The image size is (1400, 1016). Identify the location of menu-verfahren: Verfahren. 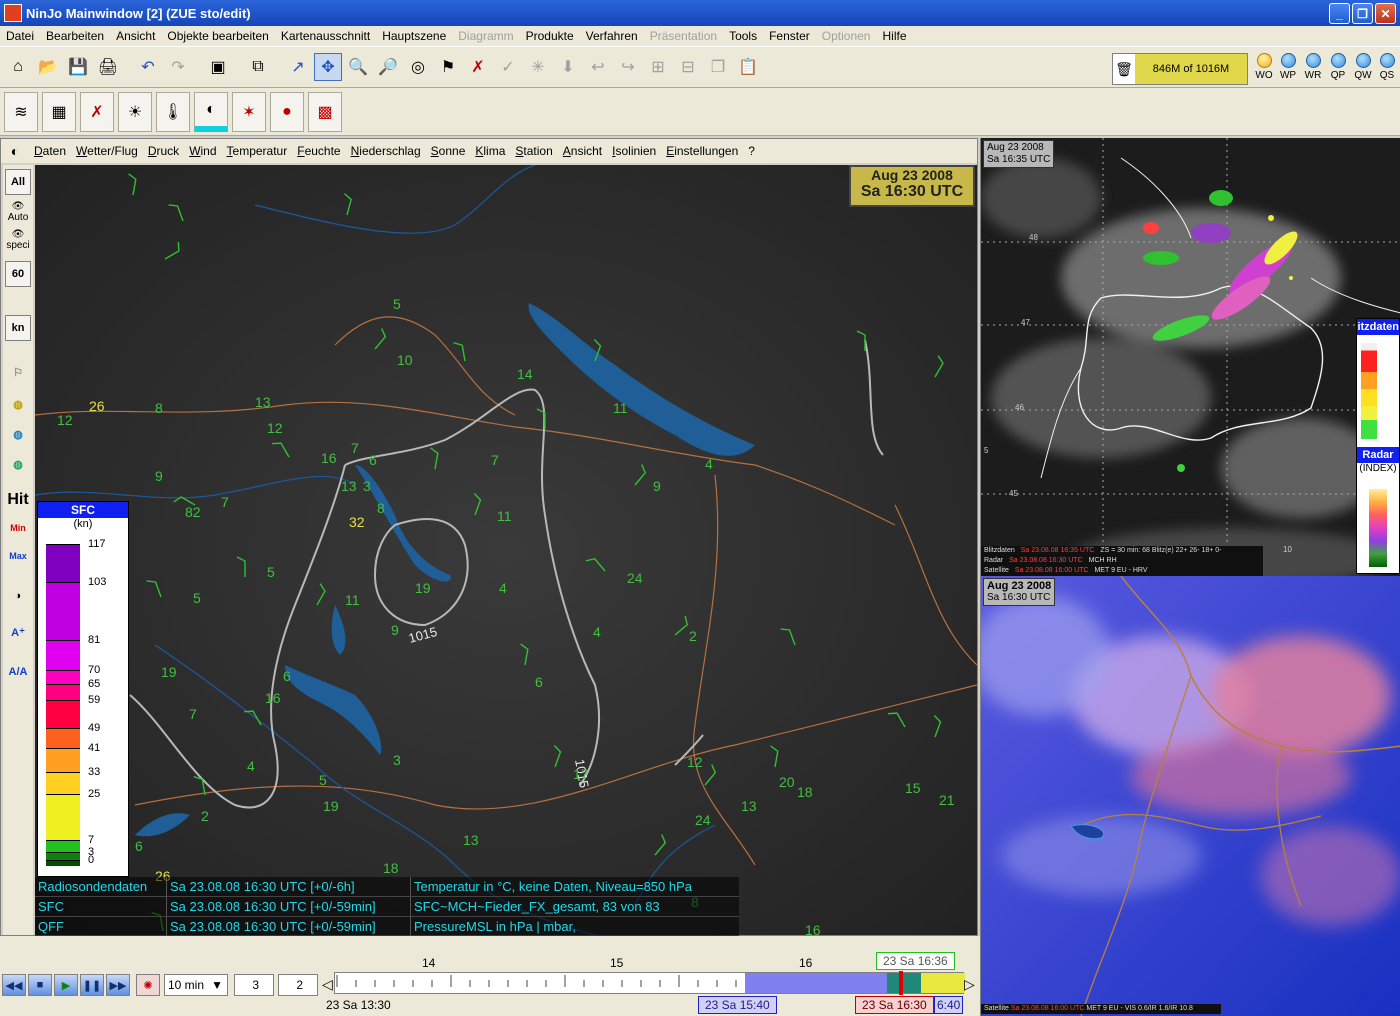
(612, 36).